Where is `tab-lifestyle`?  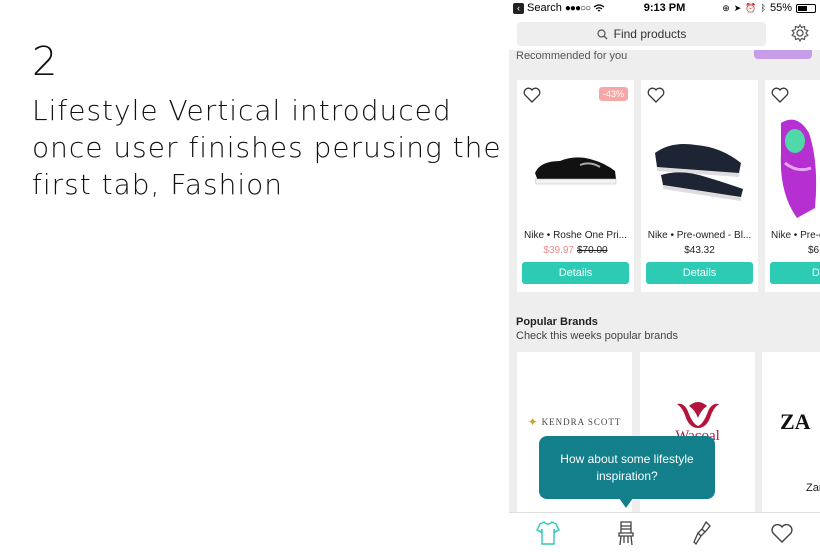 tab-lifestyle is located at coordinates (626, 533).